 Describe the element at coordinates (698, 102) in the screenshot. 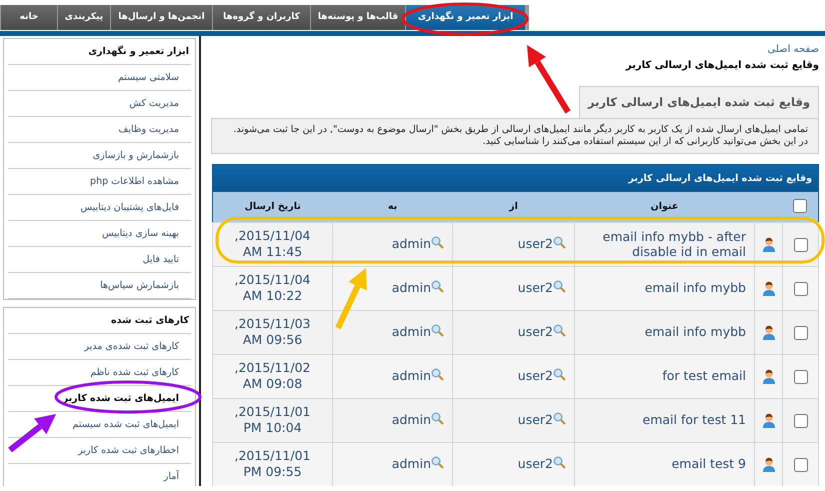

I see `page-tab: وقایع ثبت شده ایمیل‌های ارسالی کاربر` at that location.